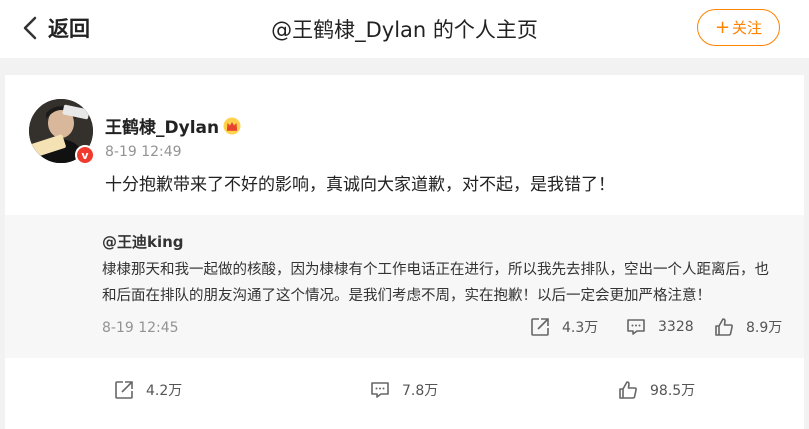 This screenshot has height=429, width=809. I want to click on follow-button: + 关注, so click(738, 27).